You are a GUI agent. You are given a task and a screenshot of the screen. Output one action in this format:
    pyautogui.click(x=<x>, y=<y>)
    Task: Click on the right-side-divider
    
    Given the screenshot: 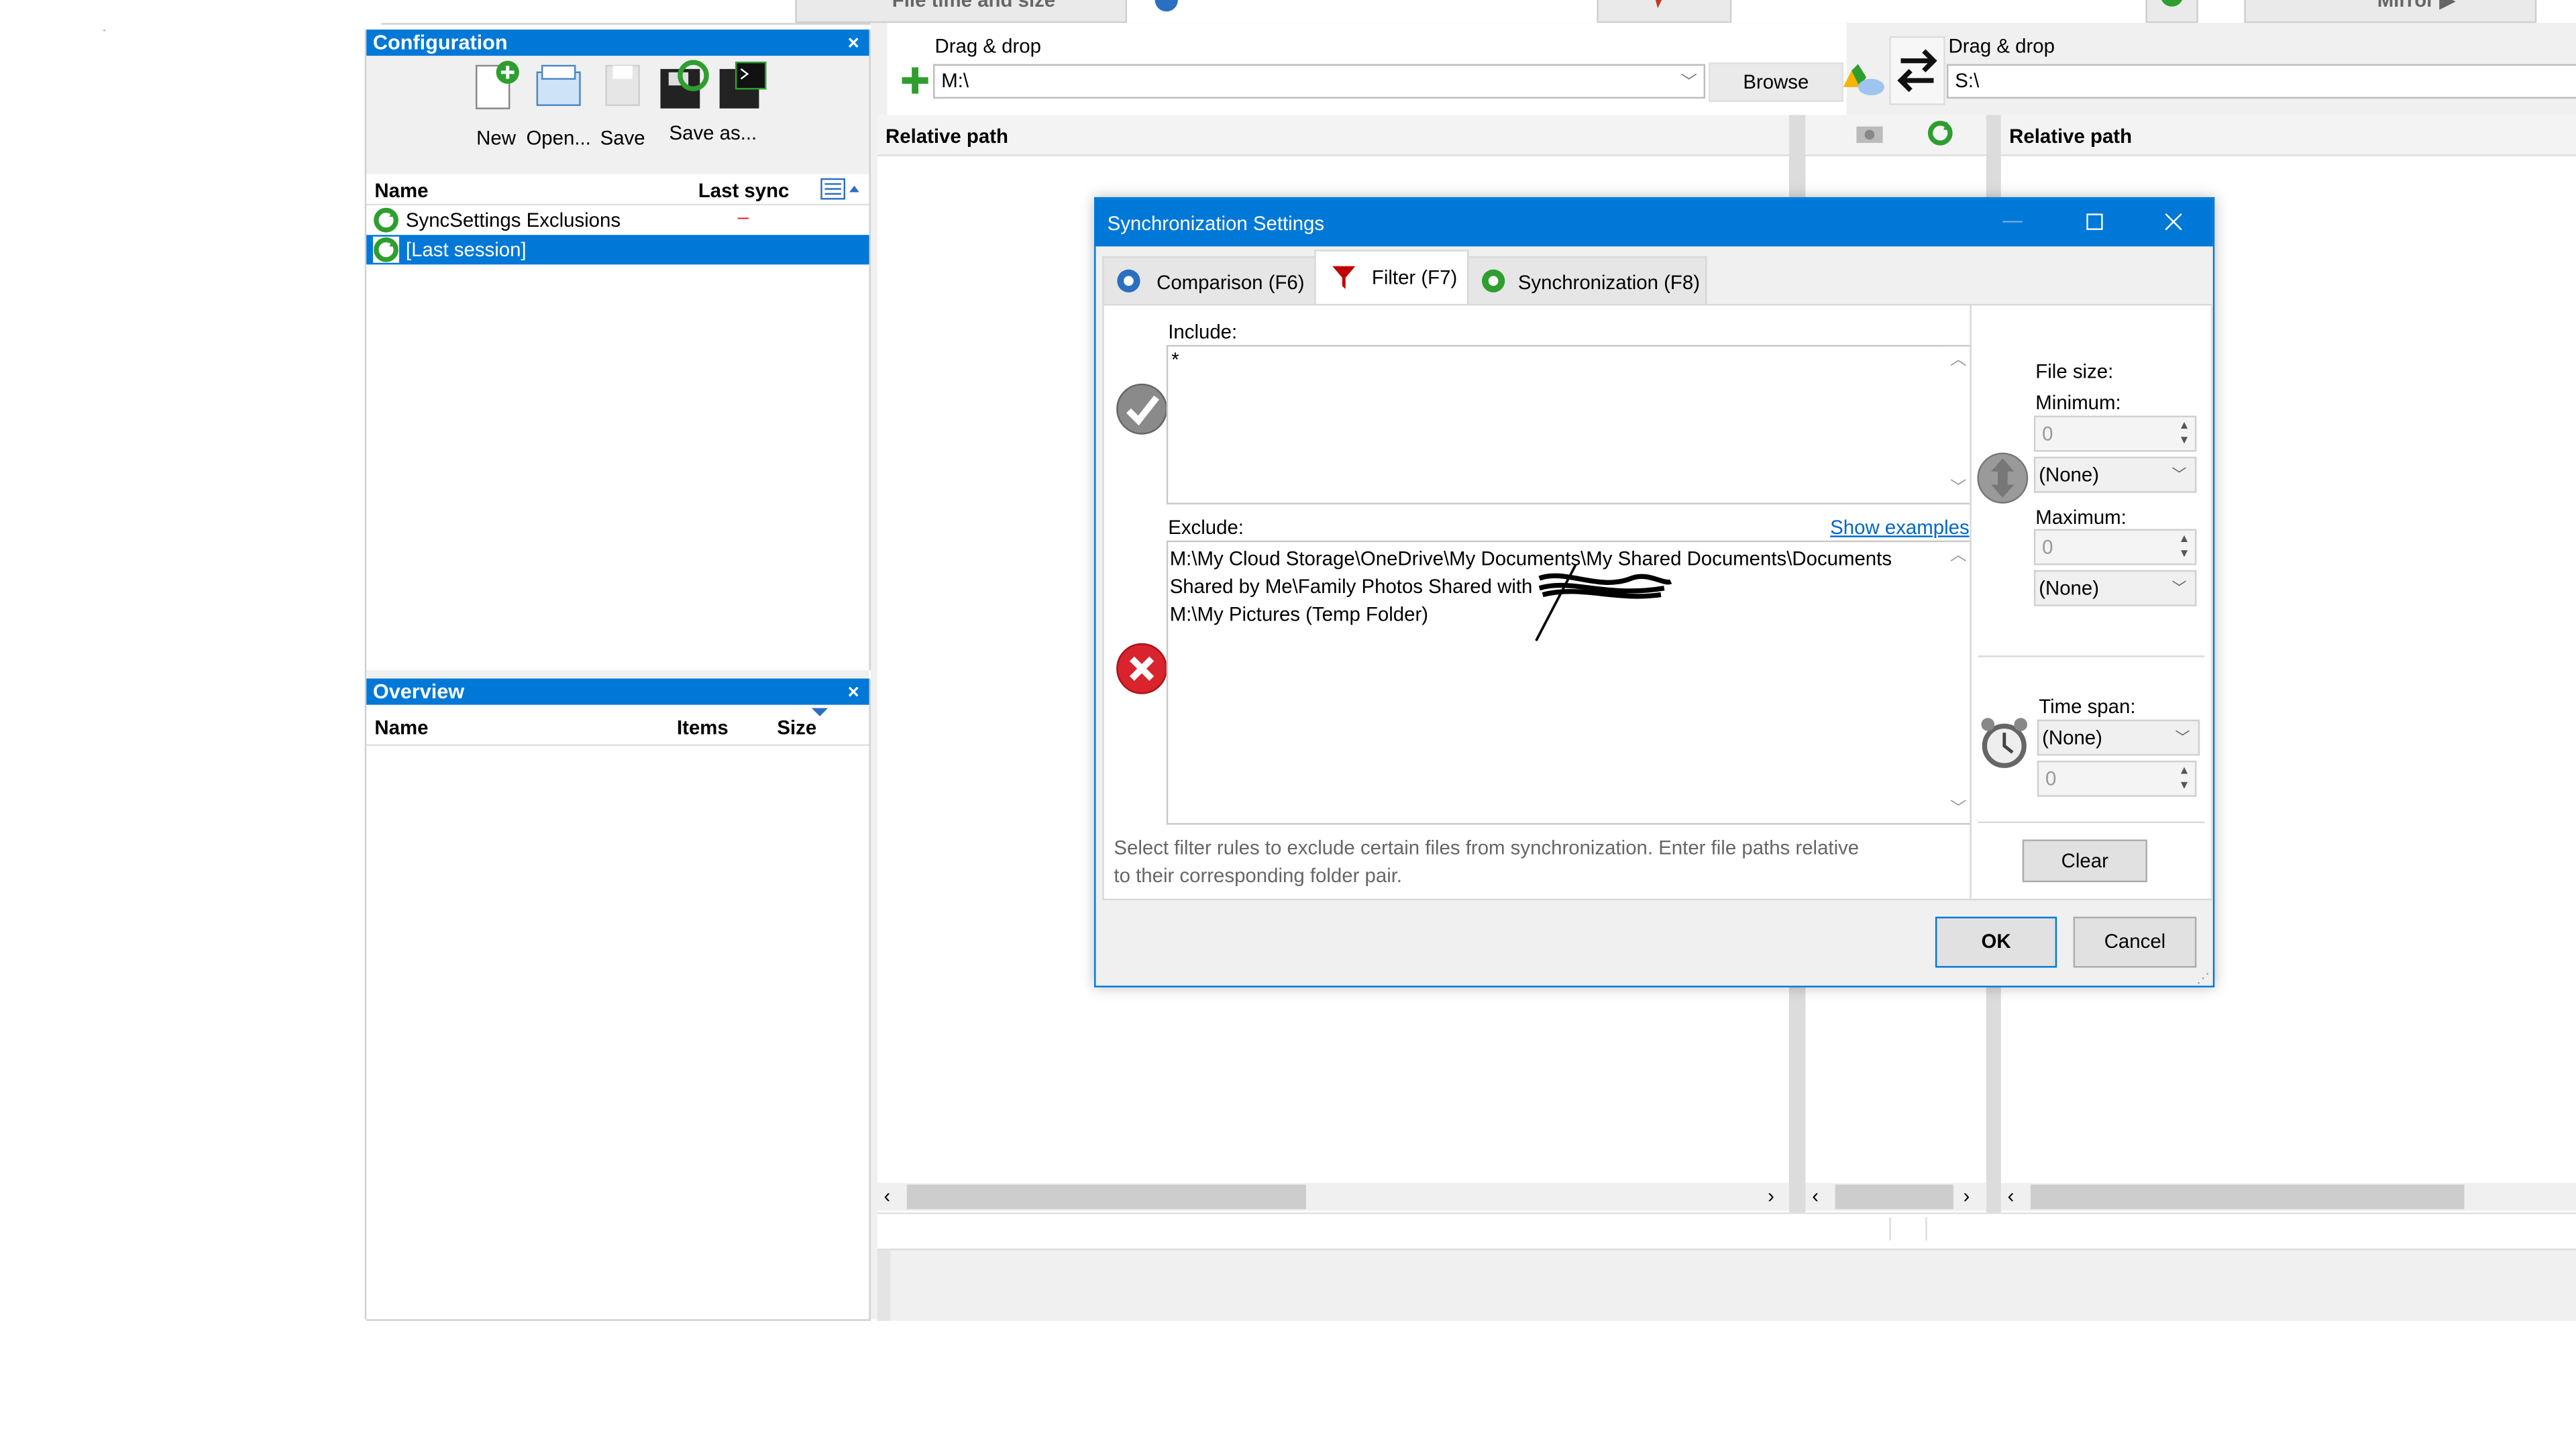 What is the action you would take?
    pyautogui.click(x=1971, y=602)
    